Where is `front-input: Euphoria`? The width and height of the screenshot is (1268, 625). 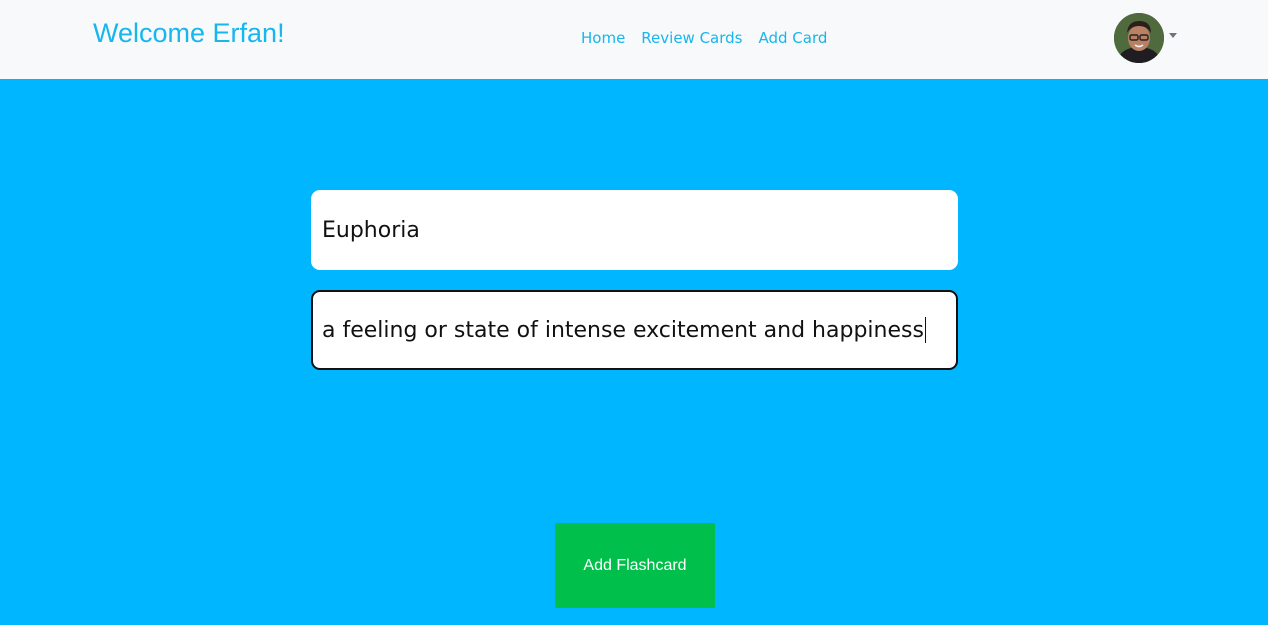 front-input: Euphoria is located at coordinates (634, 230).